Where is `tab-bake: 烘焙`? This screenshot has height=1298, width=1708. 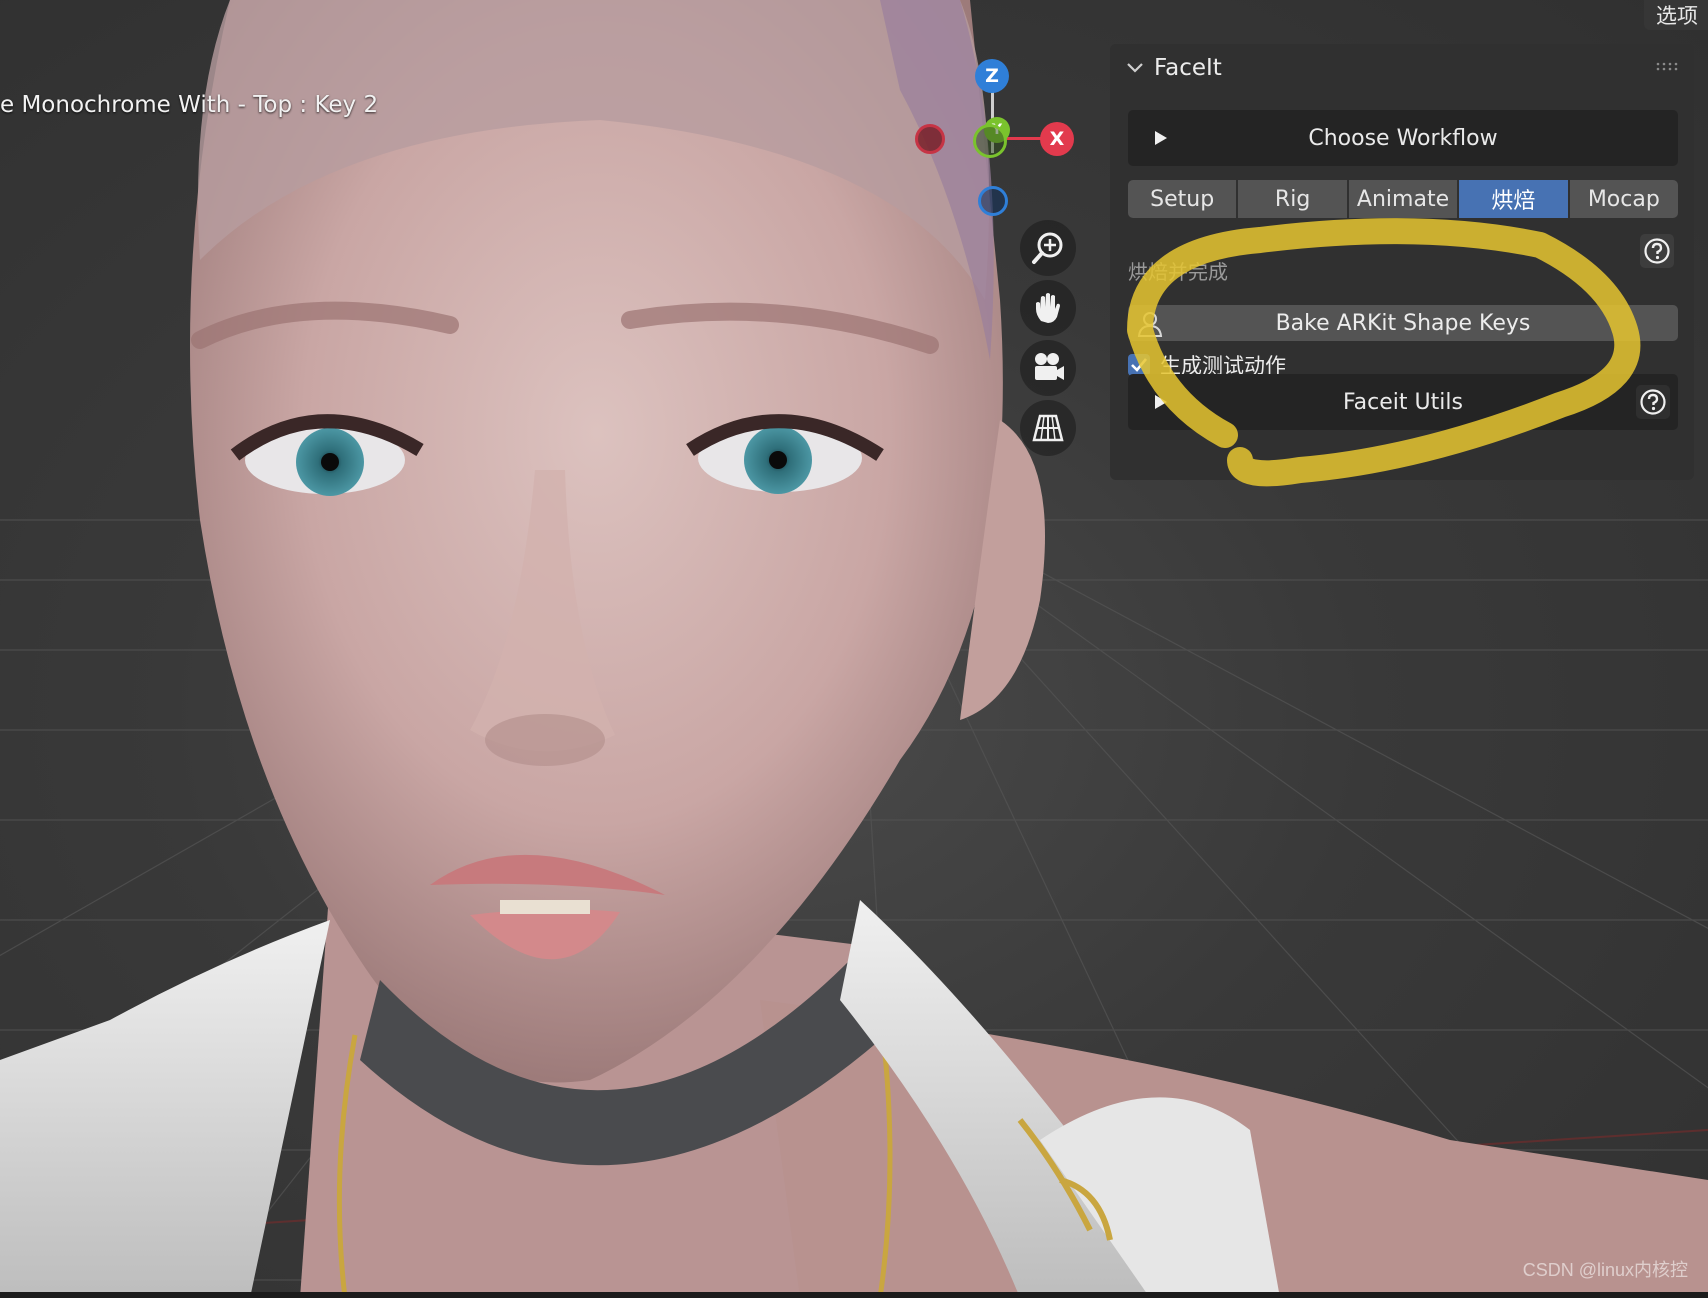 tab-bake: 烘焙 is located at coordinates (1513, 199).